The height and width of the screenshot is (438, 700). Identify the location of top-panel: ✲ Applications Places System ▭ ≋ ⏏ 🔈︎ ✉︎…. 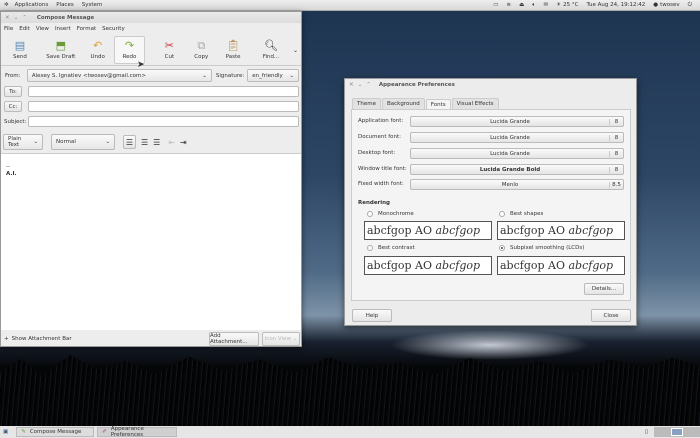
(350, 5).